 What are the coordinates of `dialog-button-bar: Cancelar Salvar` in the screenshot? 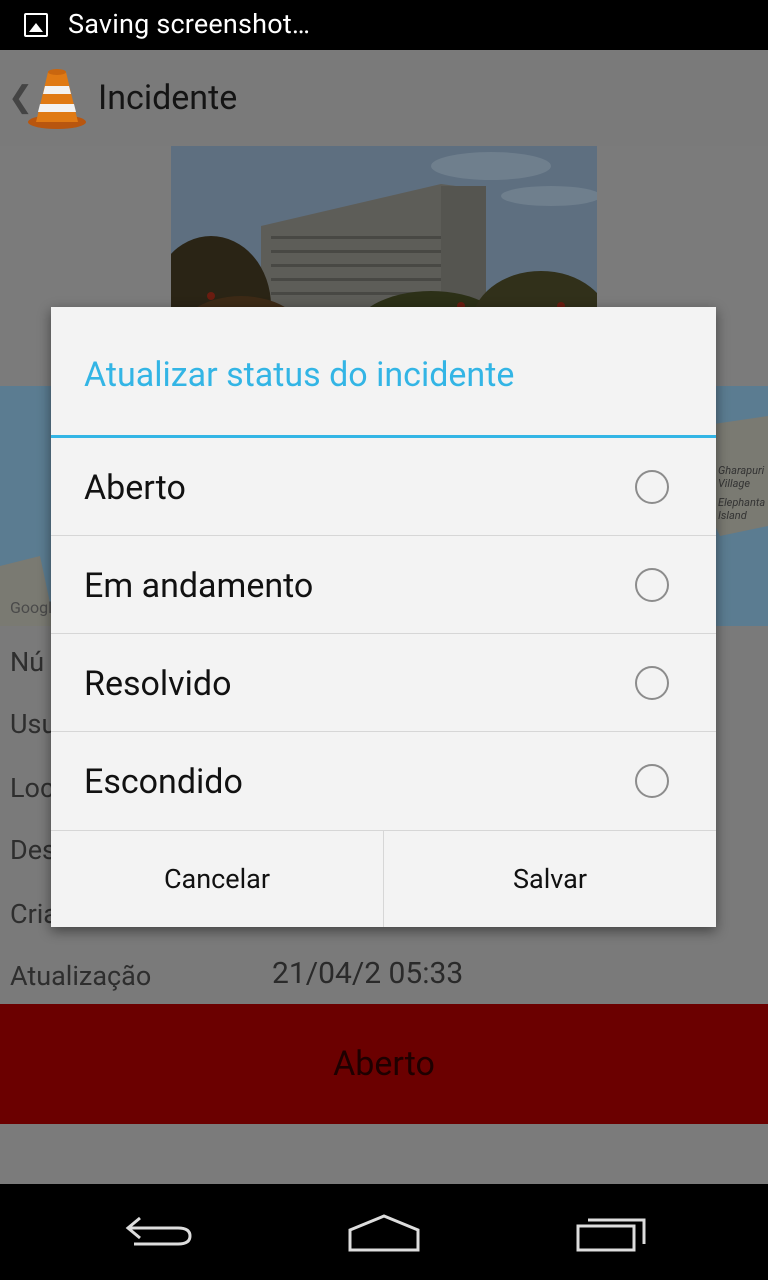 It's located at (383, 878).